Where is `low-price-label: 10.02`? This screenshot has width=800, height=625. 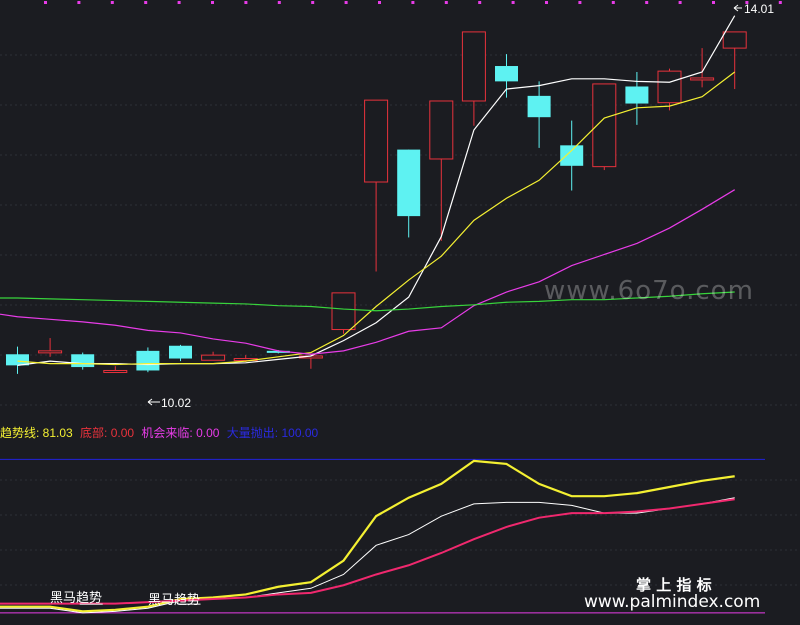 low-price-label: 10.02 is located at coordinates (176, 403).